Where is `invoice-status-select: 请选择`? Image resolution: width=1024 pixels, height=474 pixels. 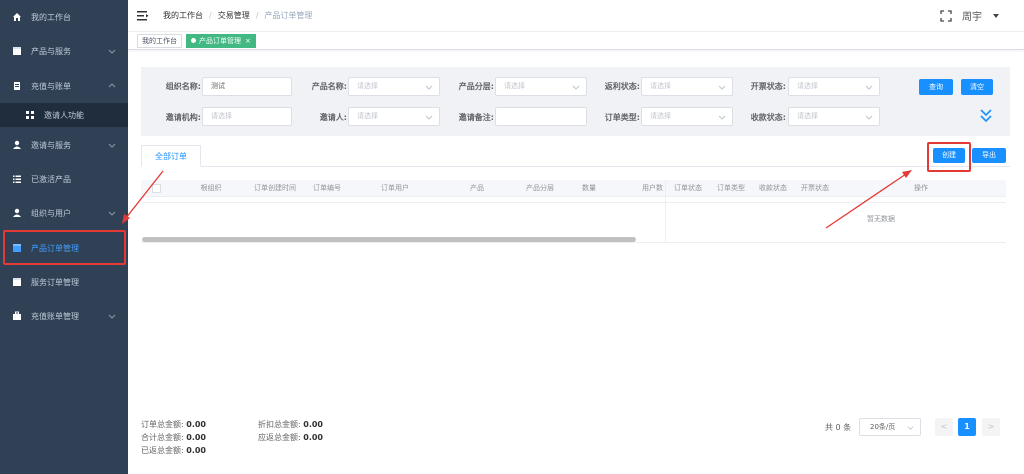
invoice-status-select: 请选择 is located at coordinates (834, 86).